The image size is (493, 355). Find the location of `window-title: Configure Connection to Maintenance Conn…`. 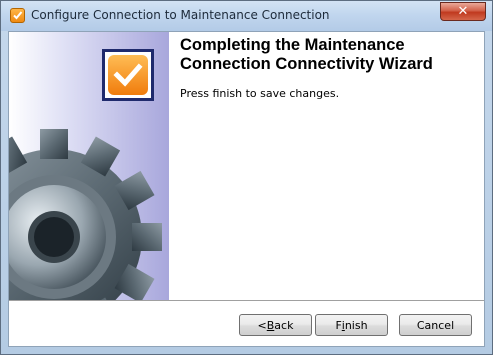

window-title: Configure Connection to Maintenance Conn… is located at coordinates (180, 15).